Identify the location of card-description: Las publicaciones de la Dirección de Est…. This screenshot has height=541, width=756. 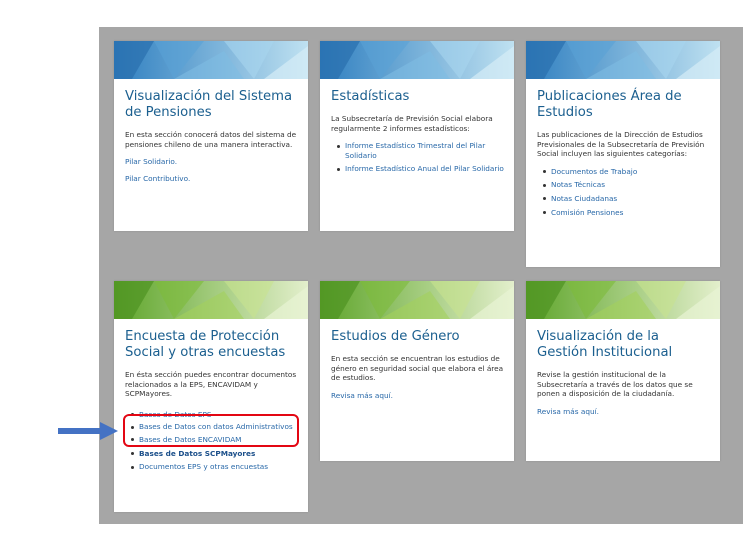
(621, 144).